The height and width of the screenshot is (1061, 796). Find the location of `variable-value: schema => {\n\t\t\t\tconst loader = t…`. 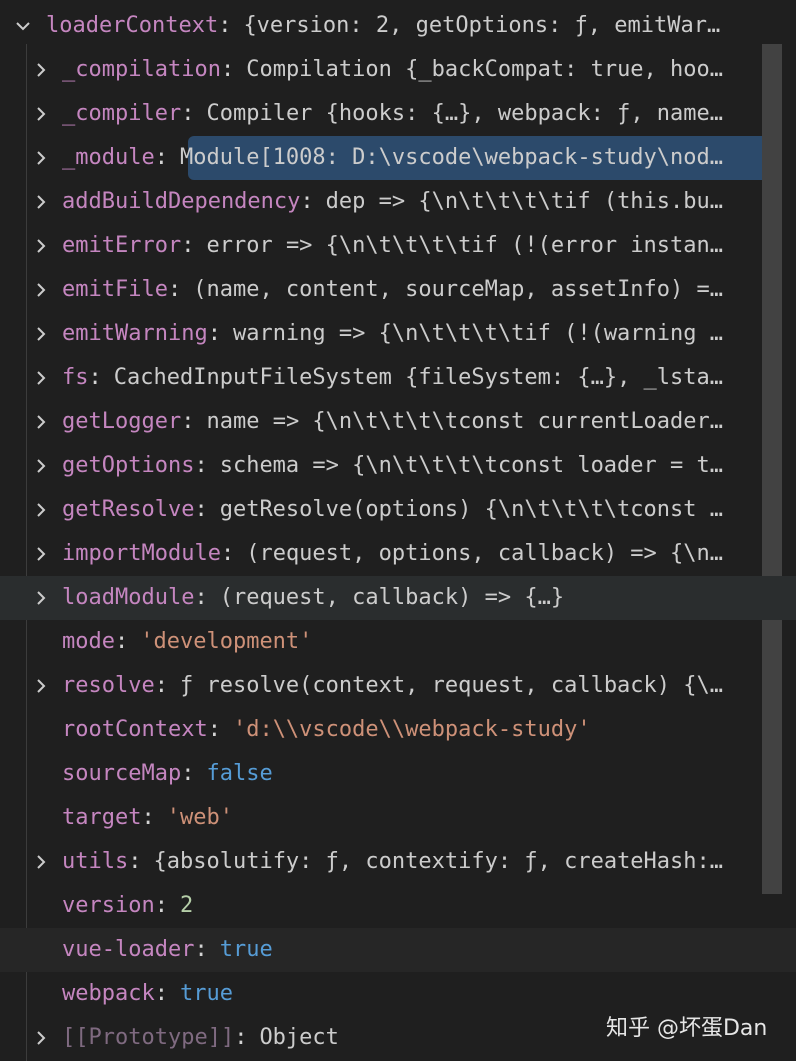

variable-value: schema => {\n\t\t\t\tconst loader = t… is located at coordinates (471, 465).